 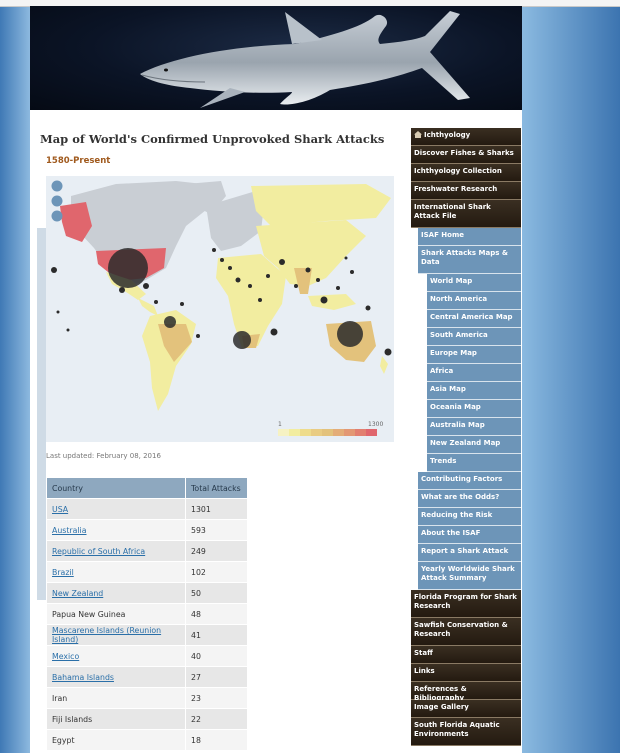 I want to click on nav-item-label: South Florida Aquatic Environments, so click(x=457, y=729).